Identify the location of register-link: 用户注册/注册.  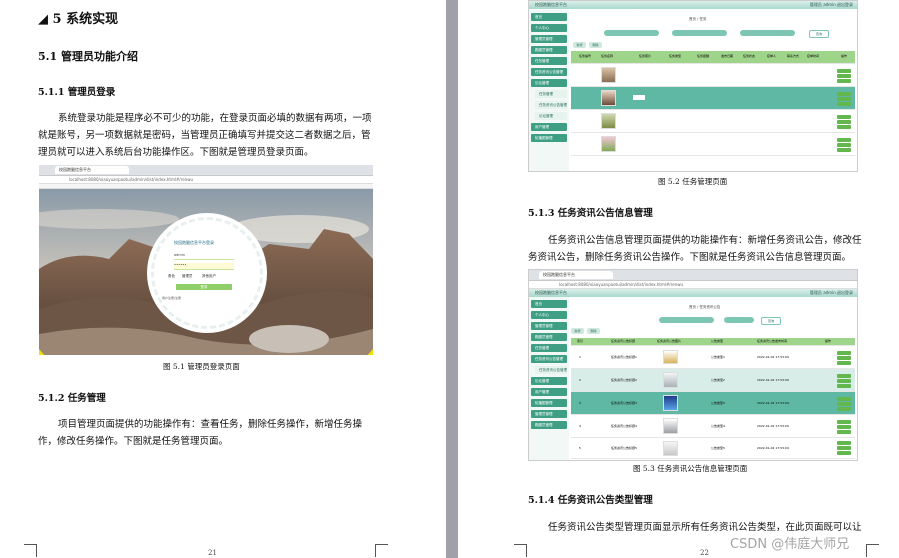
(171, 298).